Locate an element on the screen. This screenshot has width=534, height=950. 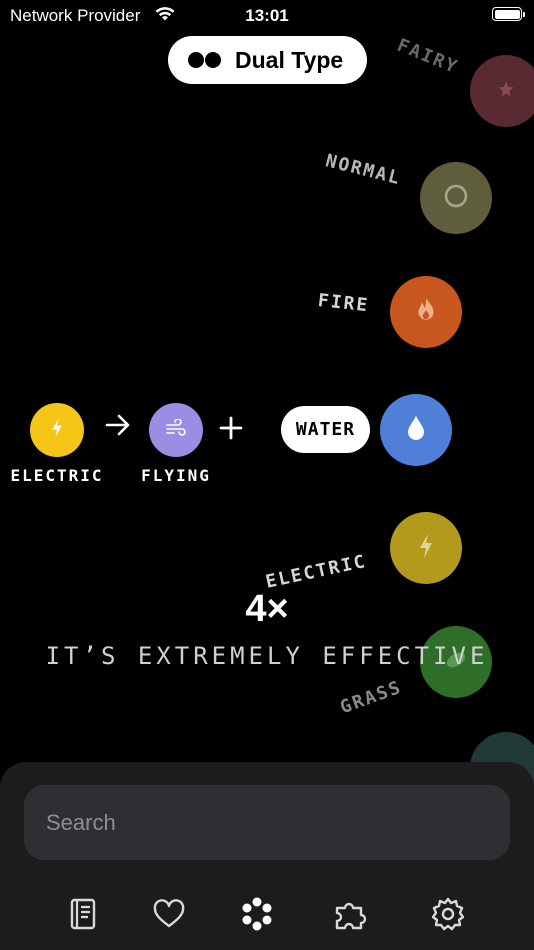
gear-icon is located at coordinates (448, 916).